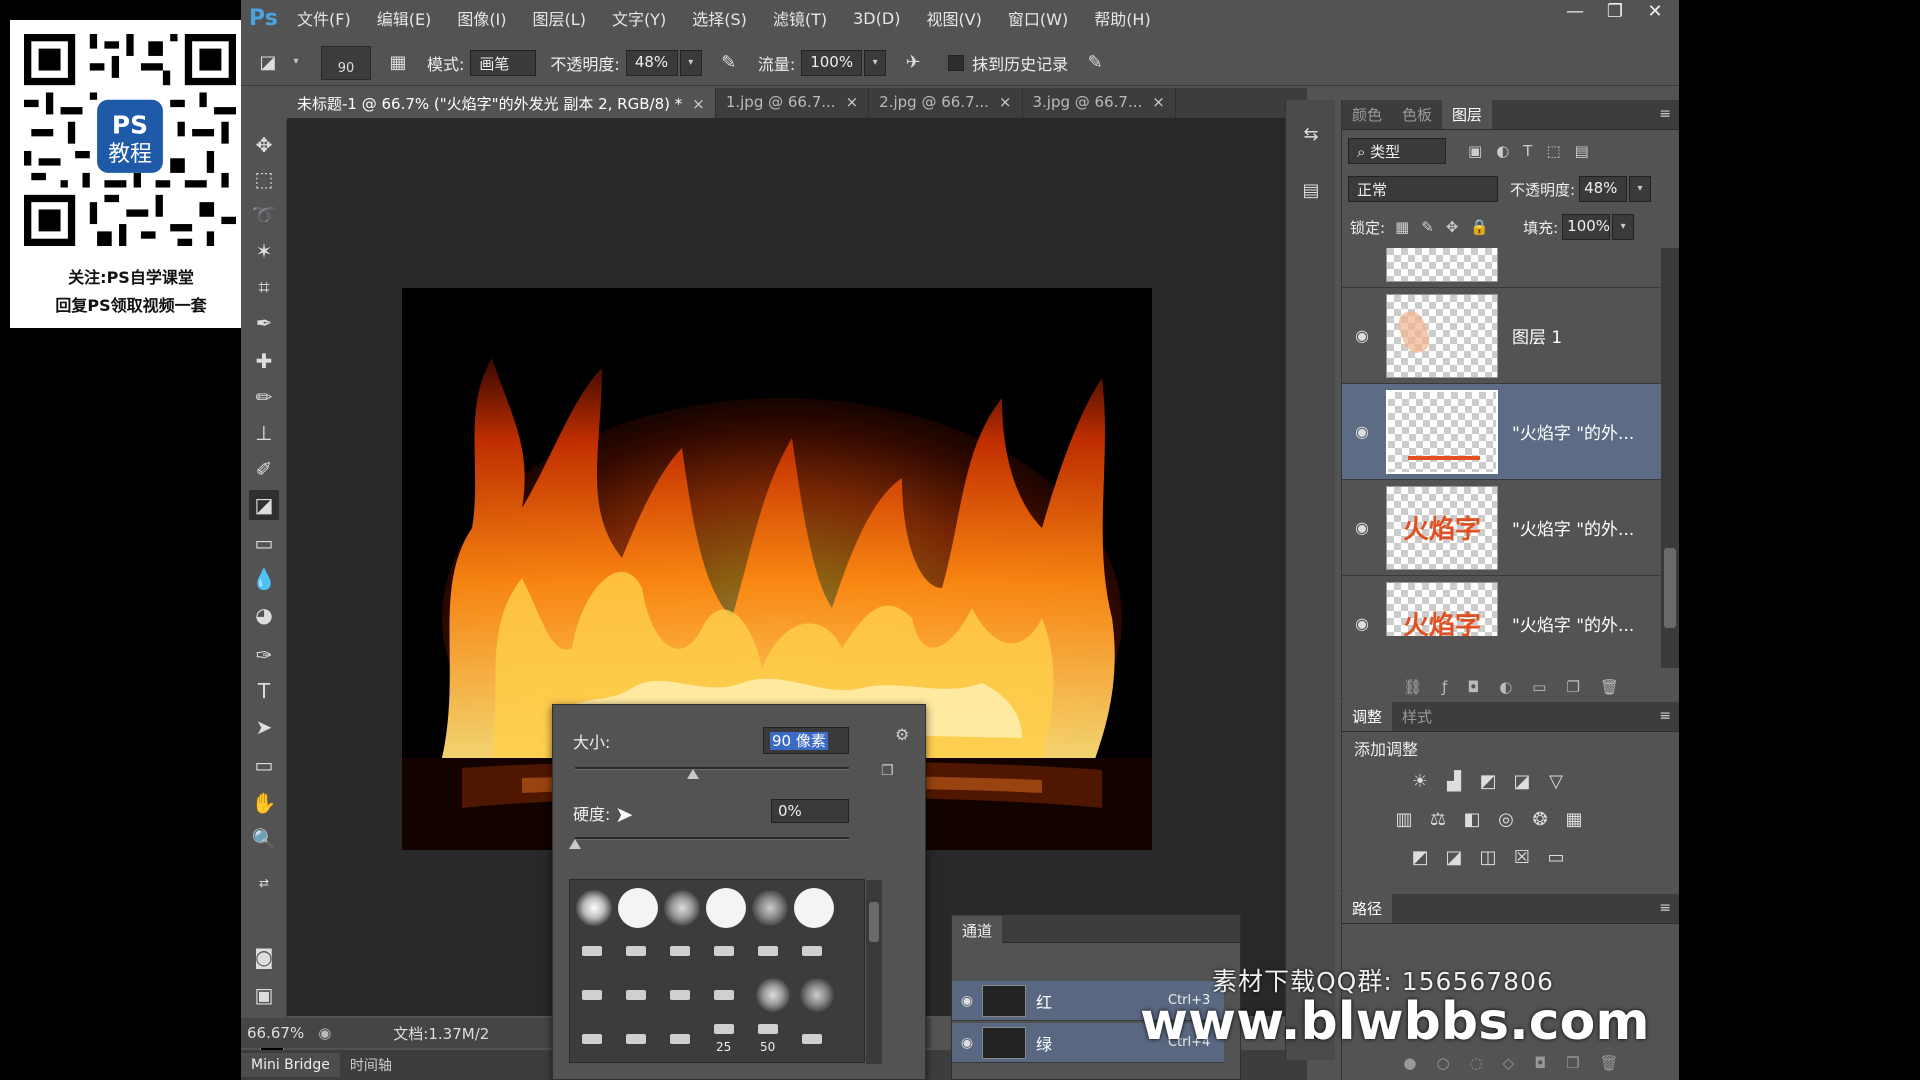 Image resolution: width=1920 pixels, height=1080 pixels. Describe the element at coordinates (1311, 135) in the screenshot. I see `history-panel-icon: ⇆` at that location.